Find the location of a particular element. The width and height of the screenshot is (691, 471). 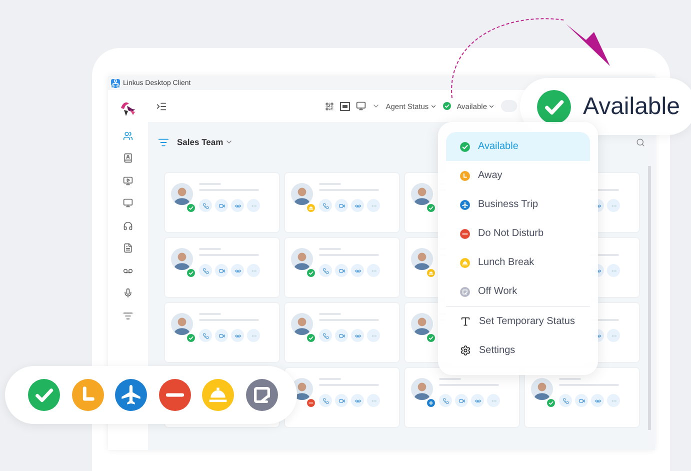

group-selector: Sales Team is located at coordinates (205, 142).